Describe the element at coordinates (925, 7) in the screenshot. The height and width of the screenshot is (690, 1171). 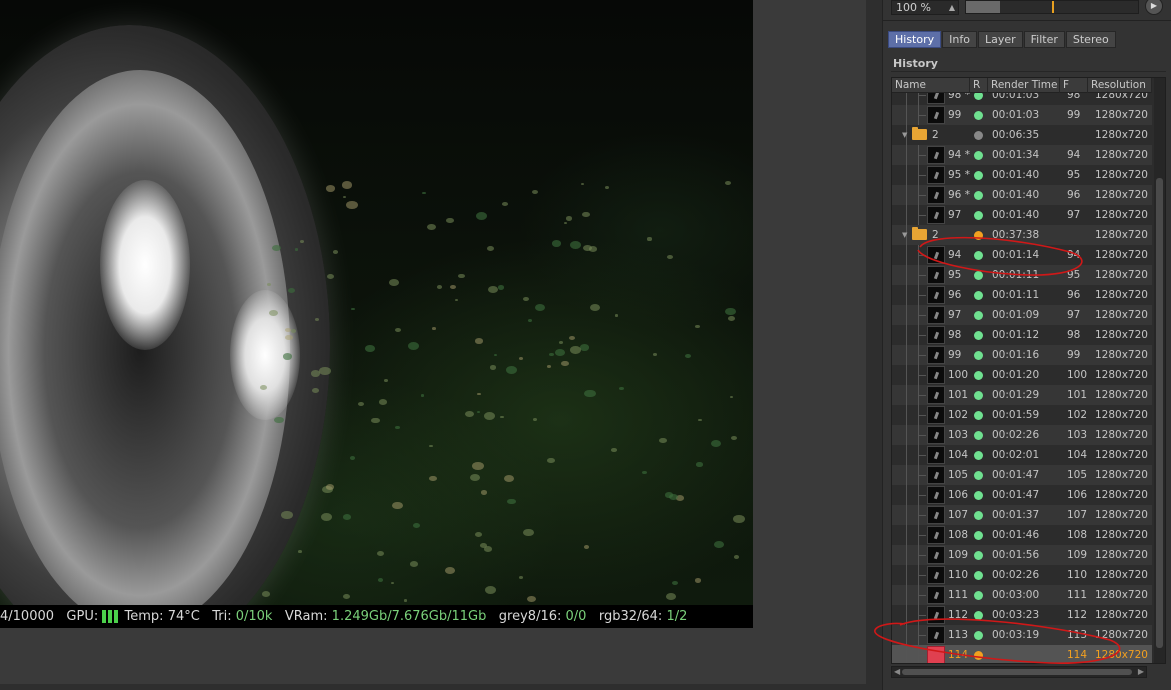
I see `zoom-input: 100 % ▲` at that location.